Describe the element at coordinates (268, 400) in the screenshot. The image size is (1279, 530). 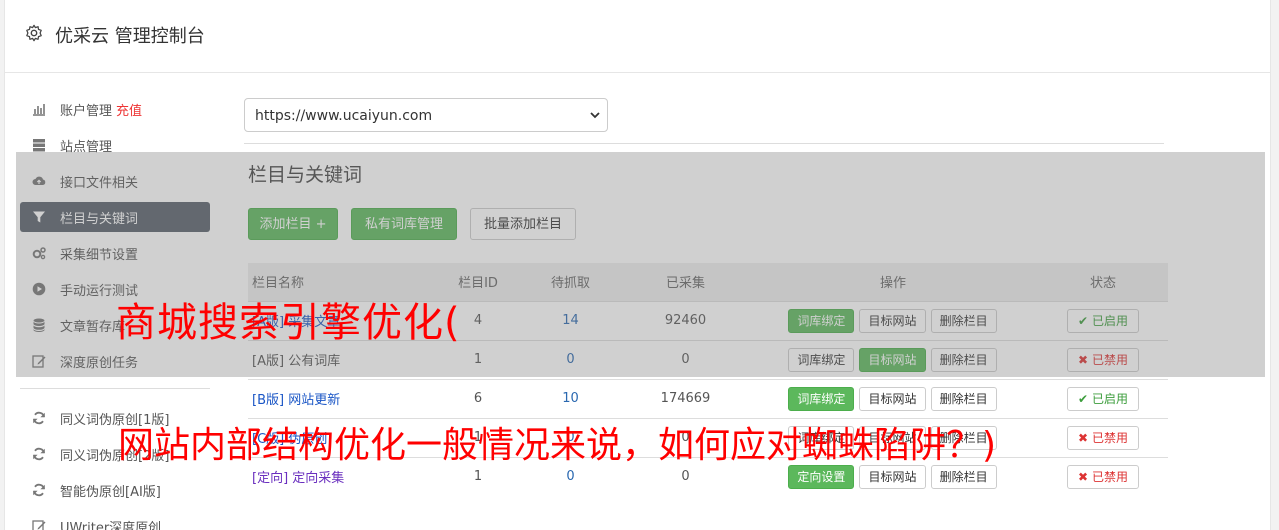
I see `version-tag: [B版]` at that location.